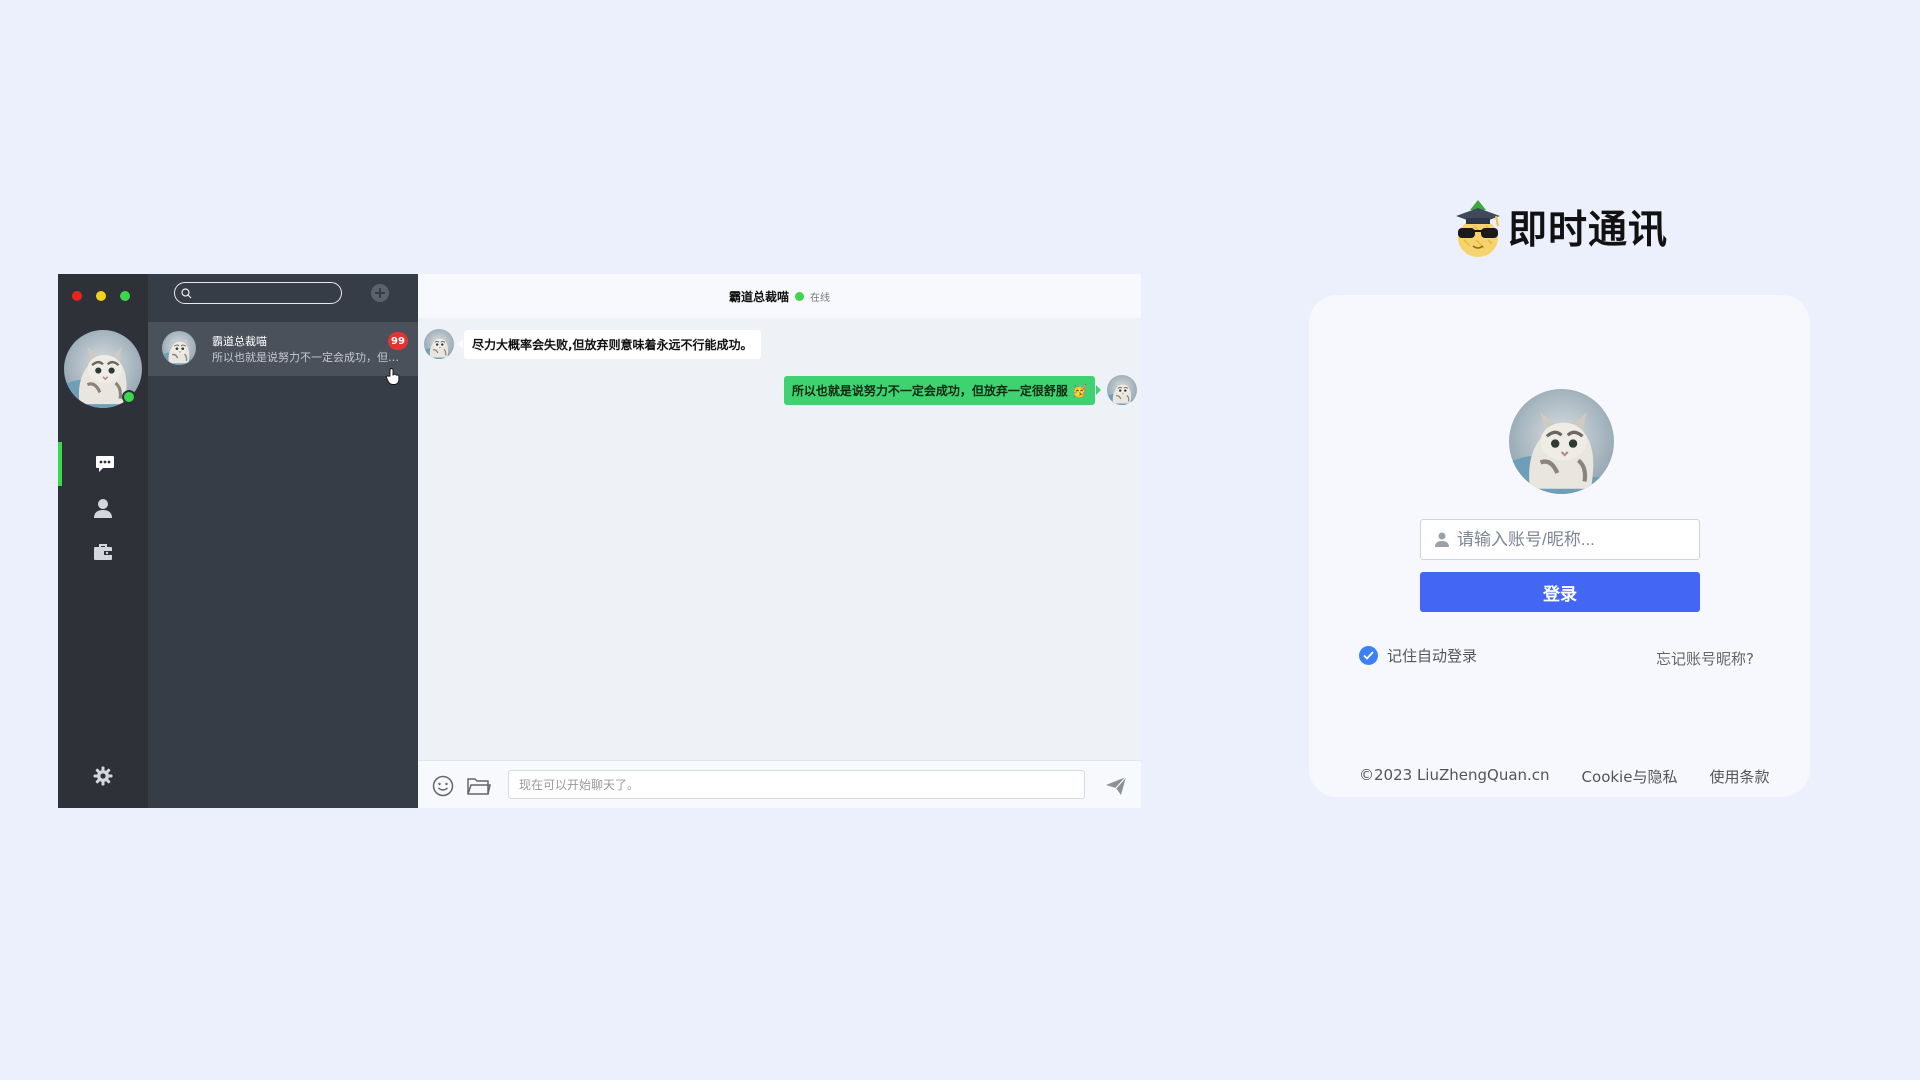  Describe the element at coordinates (1368, 655) in the screenshot. I see `checkbox-checked-icon` at that location.